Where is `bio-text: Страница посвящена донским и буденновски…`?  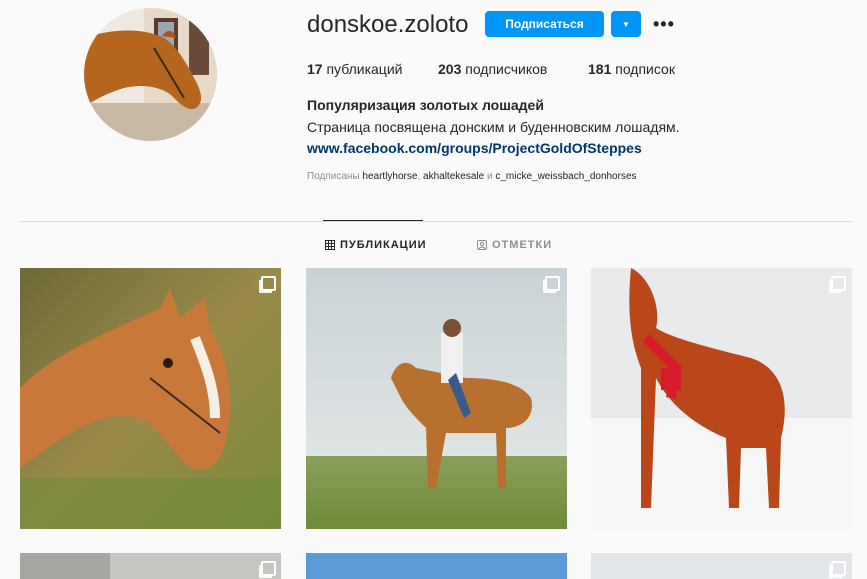 bio-text: Страница посвящена донским и буденновски… is located at coordinates (493, 127).